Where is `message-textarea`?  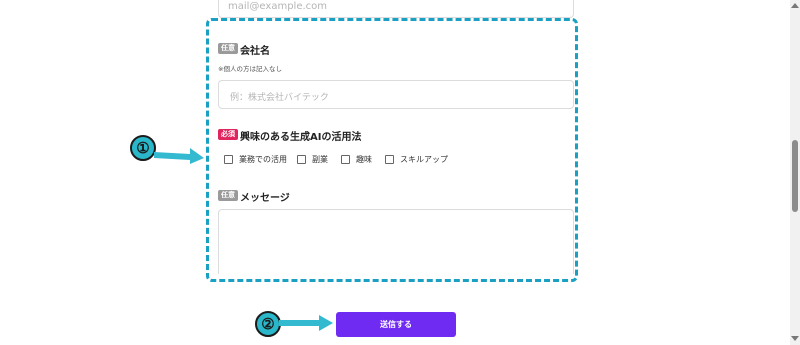 message-textarea is located at coordinates (396, 241).